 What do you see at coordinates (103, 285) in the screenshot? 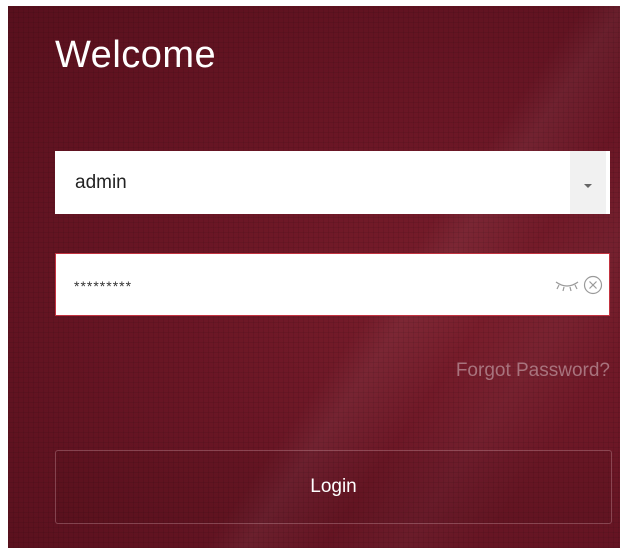
I see `password-value: *********` at bounding box center [103, 285].